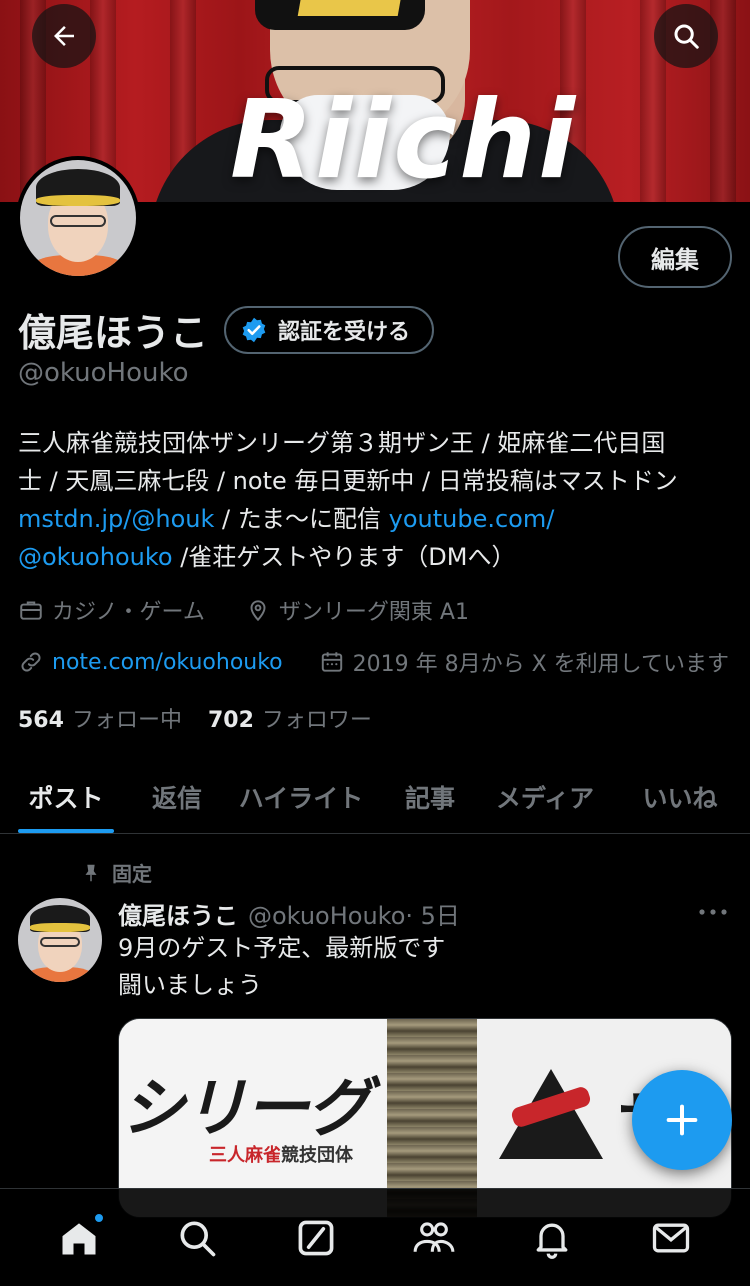 The image size is (750, 1286). What do you see at coordinates (326, 916) in the screenshot?
I see `post-author-handle: @okuoHouko` at bounding box center [326, 916].